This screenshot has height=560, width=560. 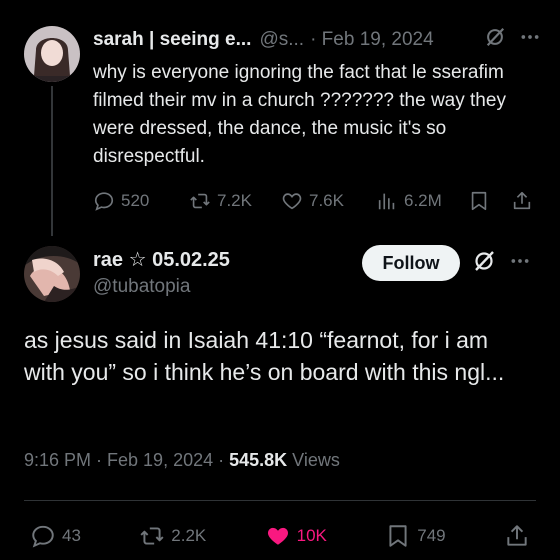 I want to click on tweet2-retweet-button: 2.2K, so click(x=172, y=536).